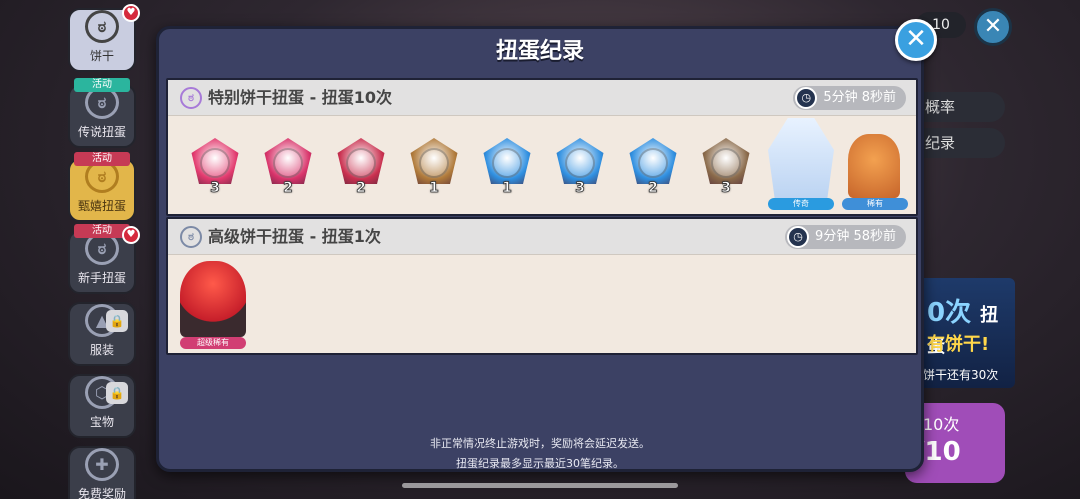 Image resolution: width=1080 pixels, height=499 pixels. Describe the element at coordinates (875, 204) in the screenshot. I see `rarity-label: 稀有` at that location.